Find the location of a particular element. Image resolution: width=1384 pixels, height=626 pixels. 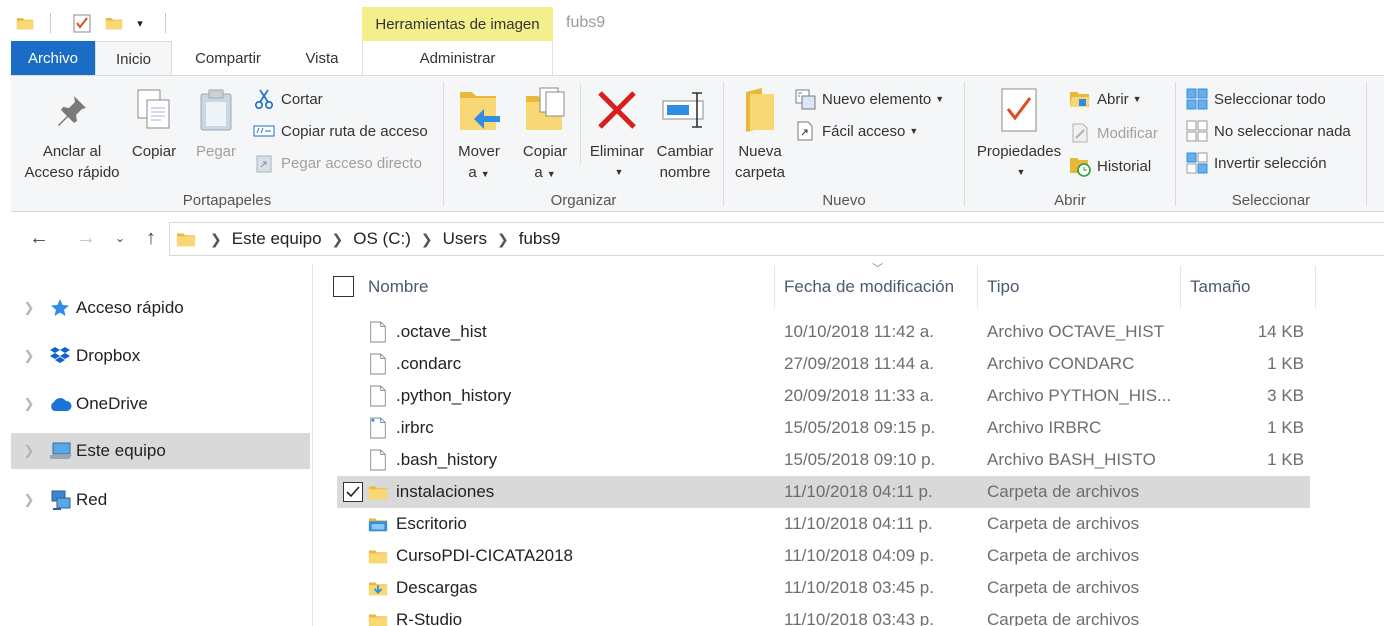

column-header-date: Fecha de modificación is located at coordinates (869, 287).